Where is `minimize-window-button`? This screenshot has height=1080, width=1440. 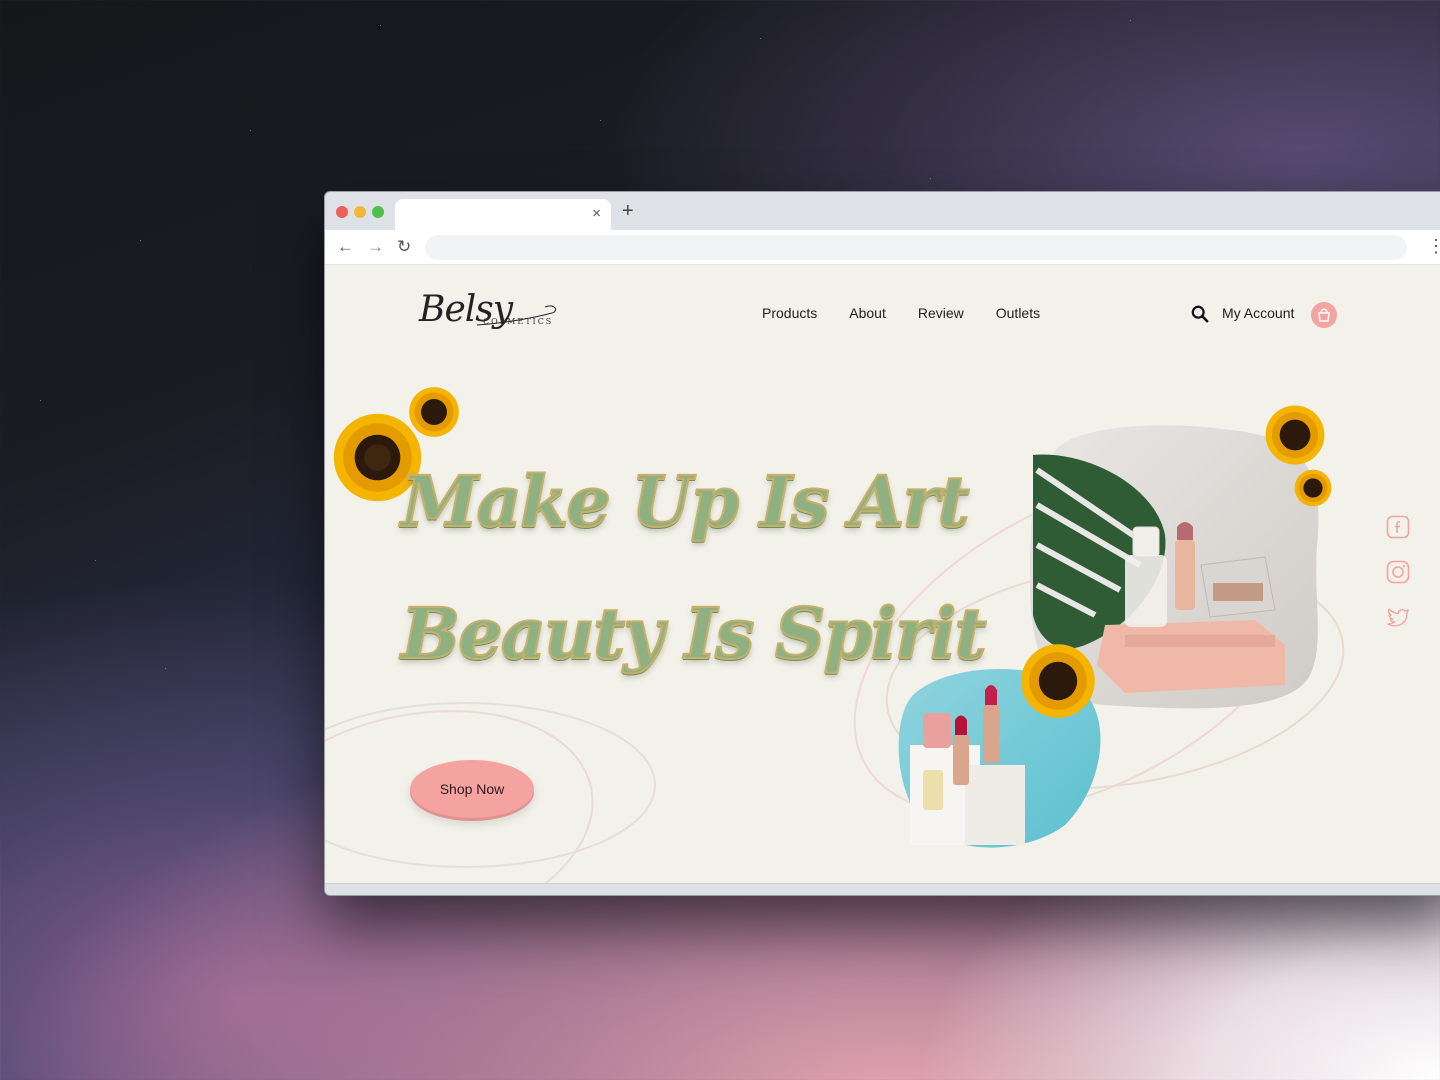 minimize-window-button is located at coordinates (360, 212).